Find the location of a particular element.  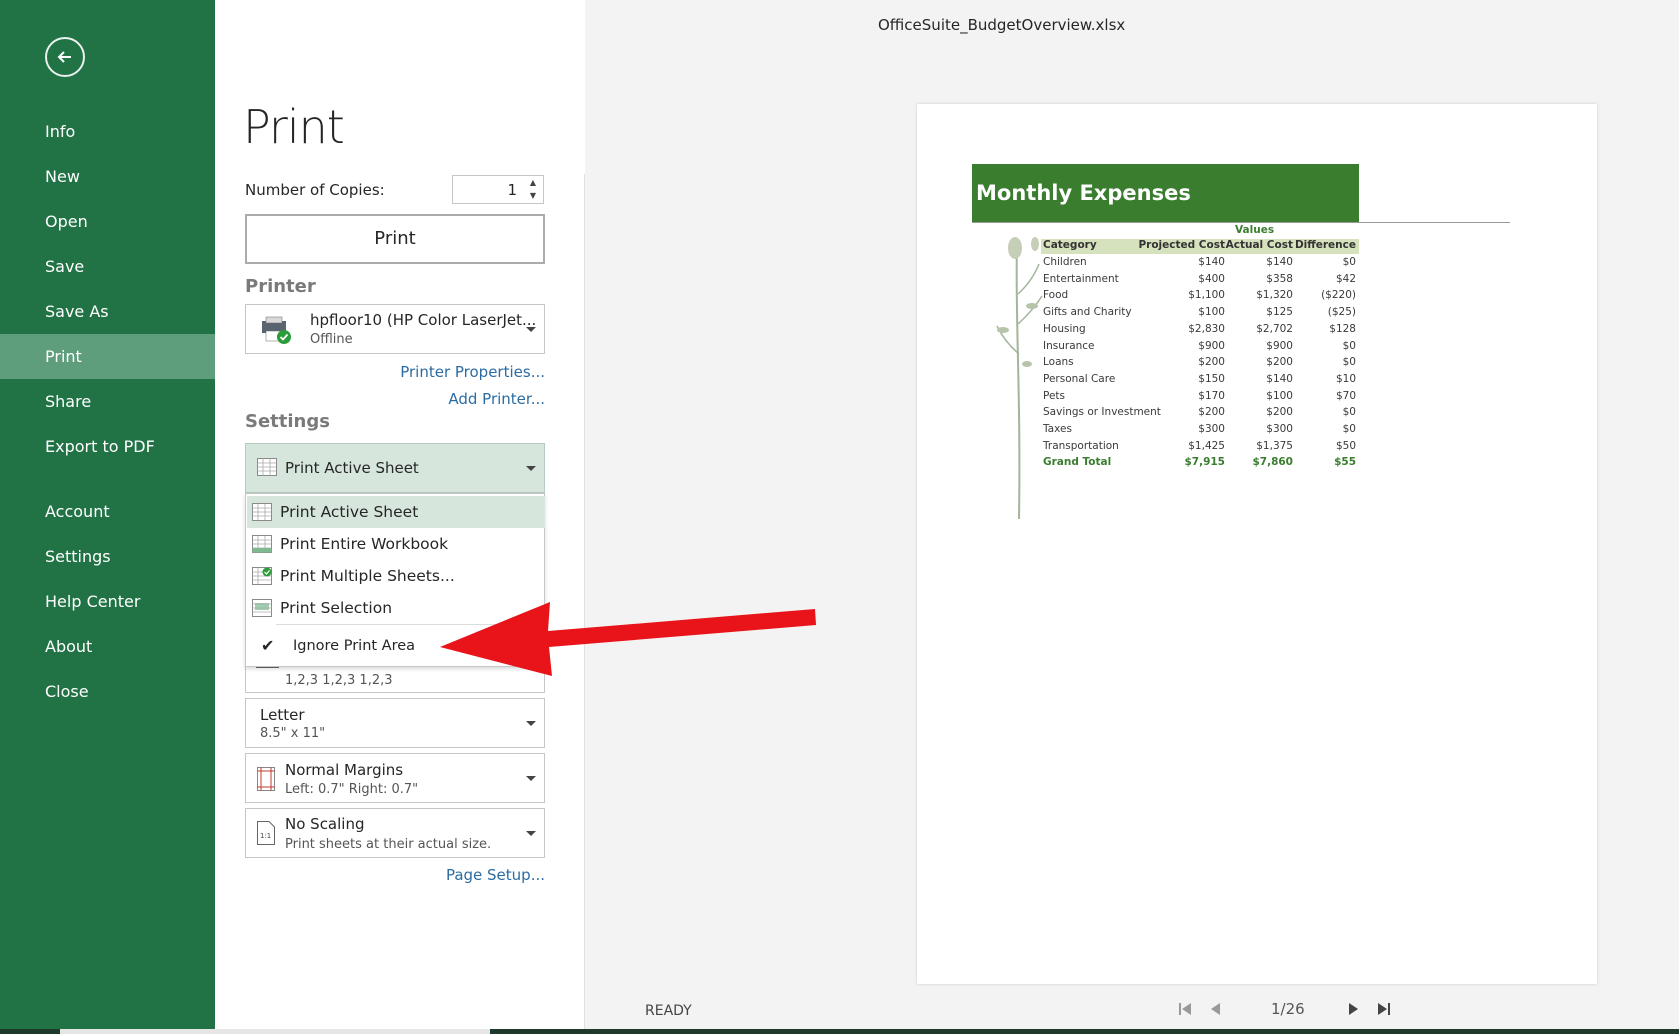

collate-sub: 1,2,3 1,2,3 1,2,3 is located at coordinates (339, 680).